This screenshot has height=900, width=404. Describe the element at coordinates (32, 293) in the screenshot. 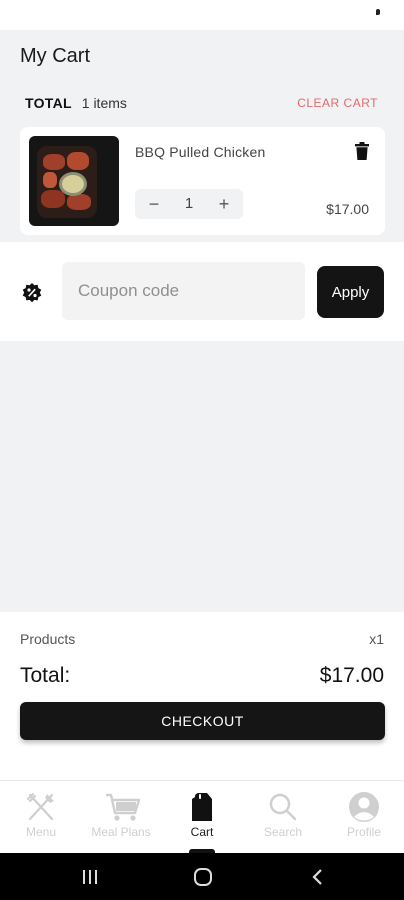

I see `discount-icon` at that location.